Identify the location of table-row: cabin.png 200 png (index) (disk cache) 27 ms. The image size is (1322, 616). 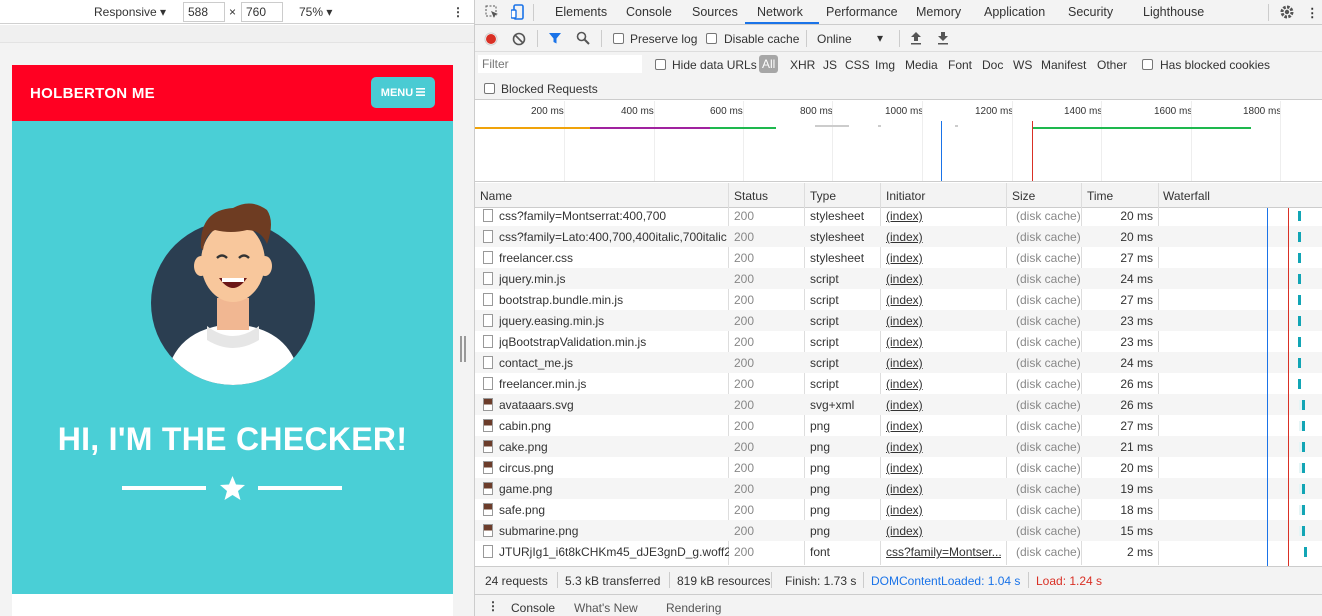
(898, 425).